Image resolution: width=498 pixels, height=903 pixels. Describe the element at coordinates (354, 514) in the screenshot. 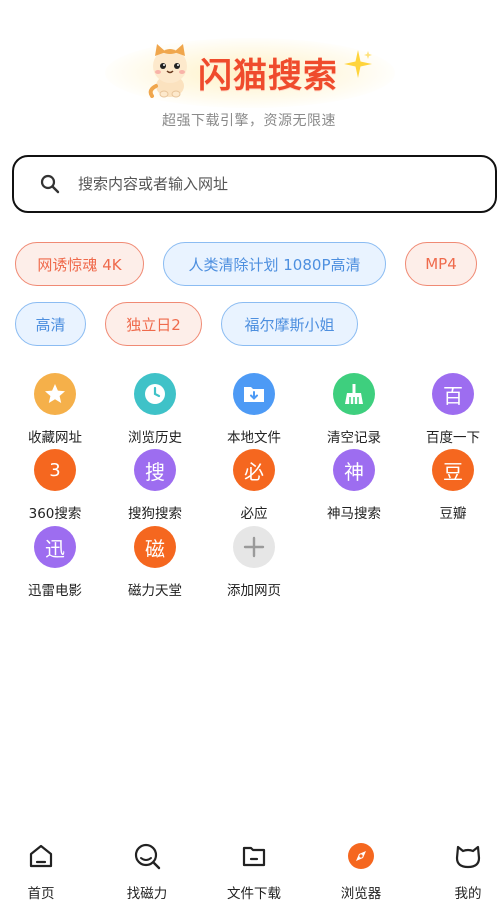

I see `shortcut-label: 神马搜索` at that location.